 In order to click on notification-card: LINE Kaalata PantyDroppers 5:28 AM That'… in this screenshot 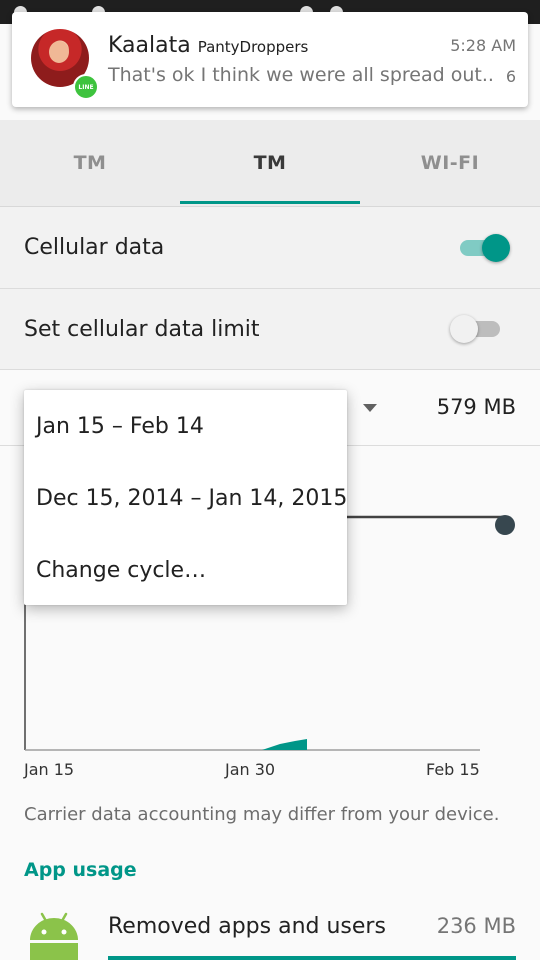, I will do `click(270, 59)`.